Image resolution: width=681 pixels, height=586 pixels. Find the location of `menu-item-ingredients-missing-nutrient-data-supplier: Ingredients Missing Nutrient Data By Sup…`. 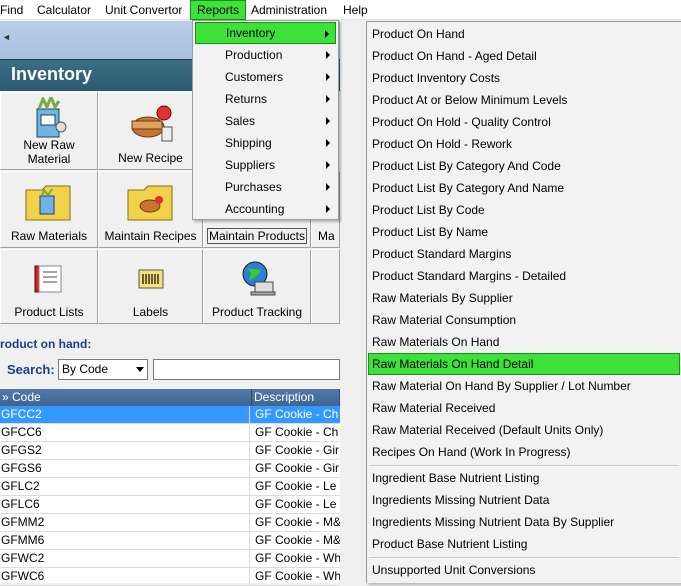

menu-item-ingredients-missing-nutrient-data-supplier: Ingredients Missing Nutrient Data By Sup… is located at coordinates (524, 522).